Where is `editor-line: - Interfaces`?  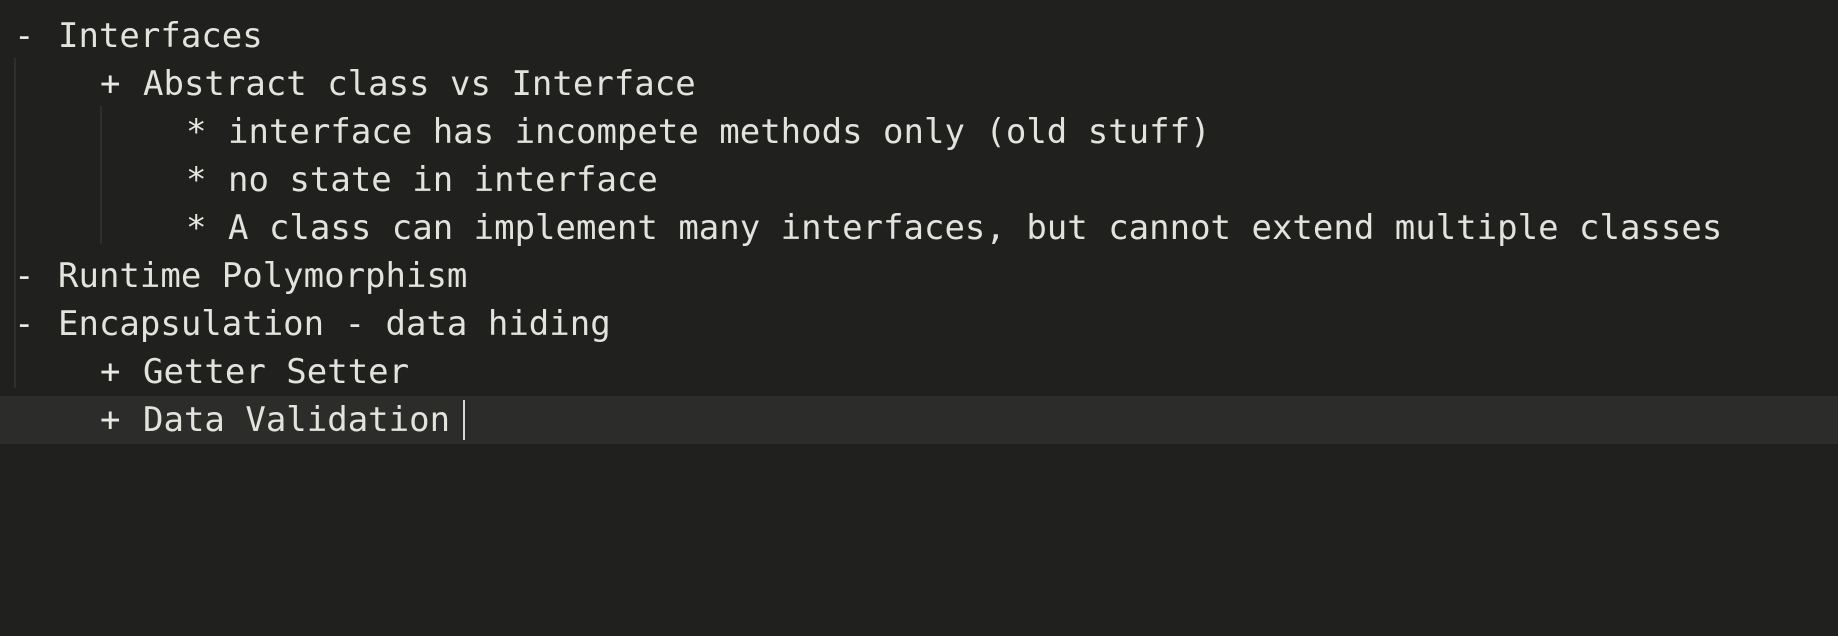 editor-line: - Interfaces is located at coordinates (919, 36).